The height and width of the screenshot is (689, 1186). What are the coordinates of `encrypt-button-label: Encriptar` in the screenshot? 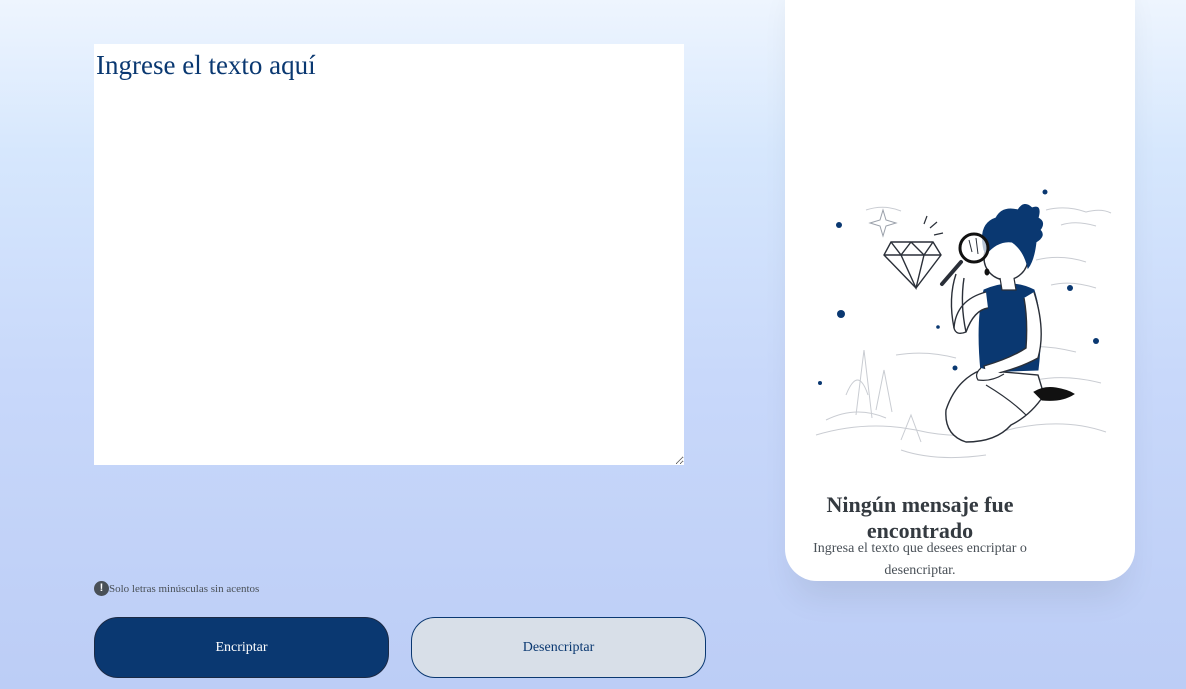 It's located at (241, 647).